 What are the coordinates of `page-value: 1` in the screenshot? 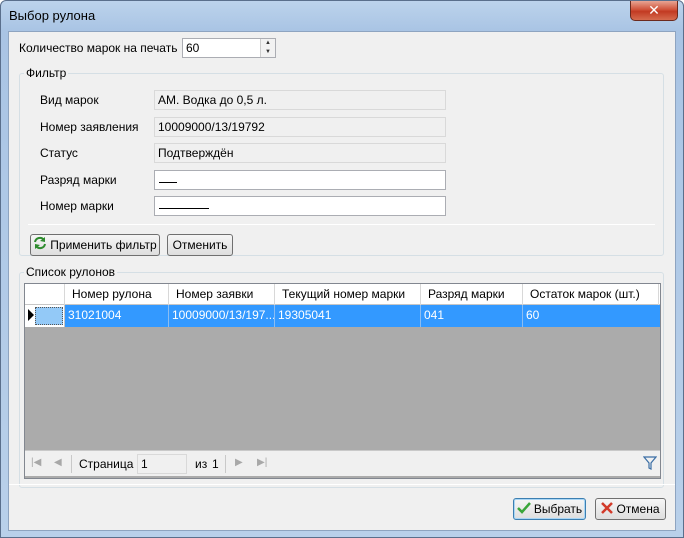 It's located at (144, 464).